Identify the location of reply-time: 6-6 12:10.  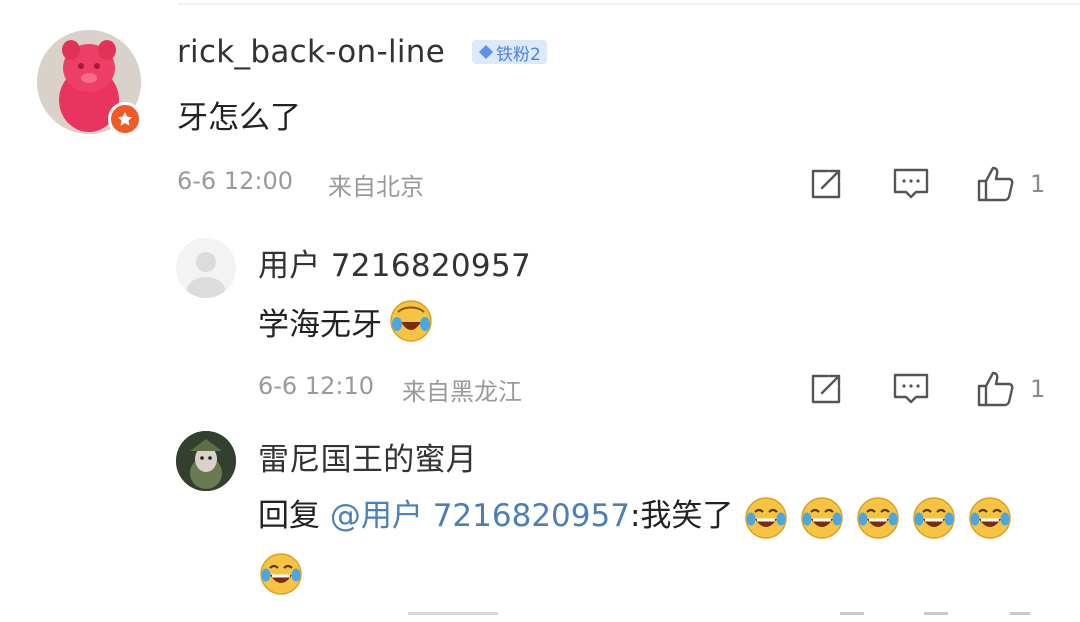
(316, 386).